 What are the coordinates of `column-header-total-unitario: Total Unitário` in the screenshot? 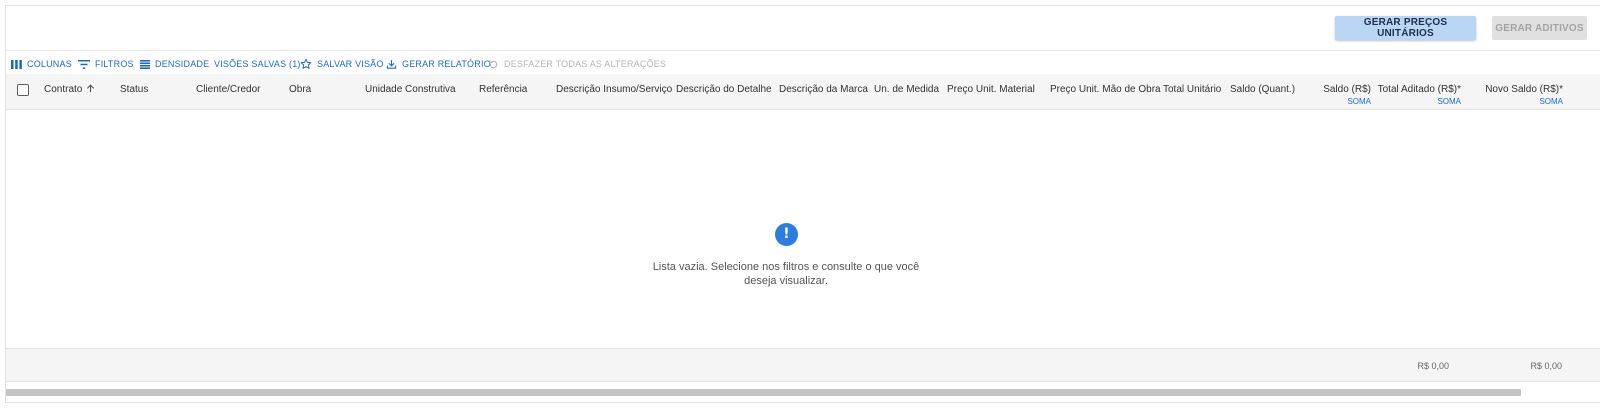 It's located at (1192, 89).